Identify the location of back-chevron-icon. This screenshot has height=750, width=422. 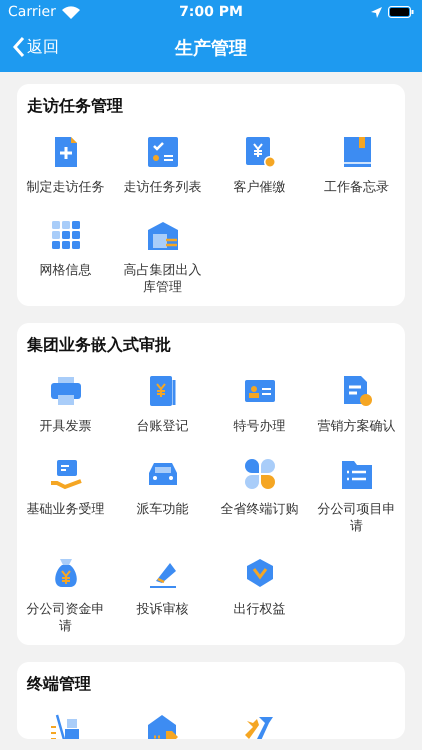
(18, 47).